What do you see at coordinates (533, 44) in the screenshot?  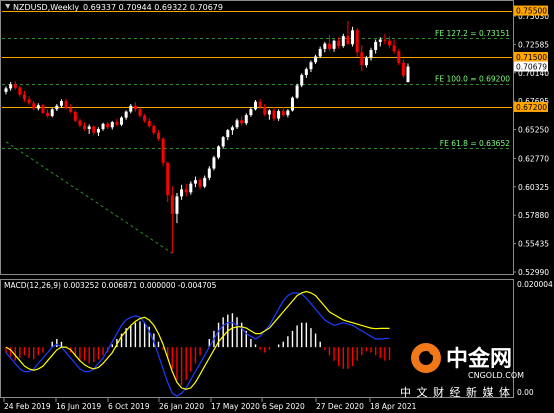 I see `price-tick-label: 0.72585` at bounding box center [533, 44].